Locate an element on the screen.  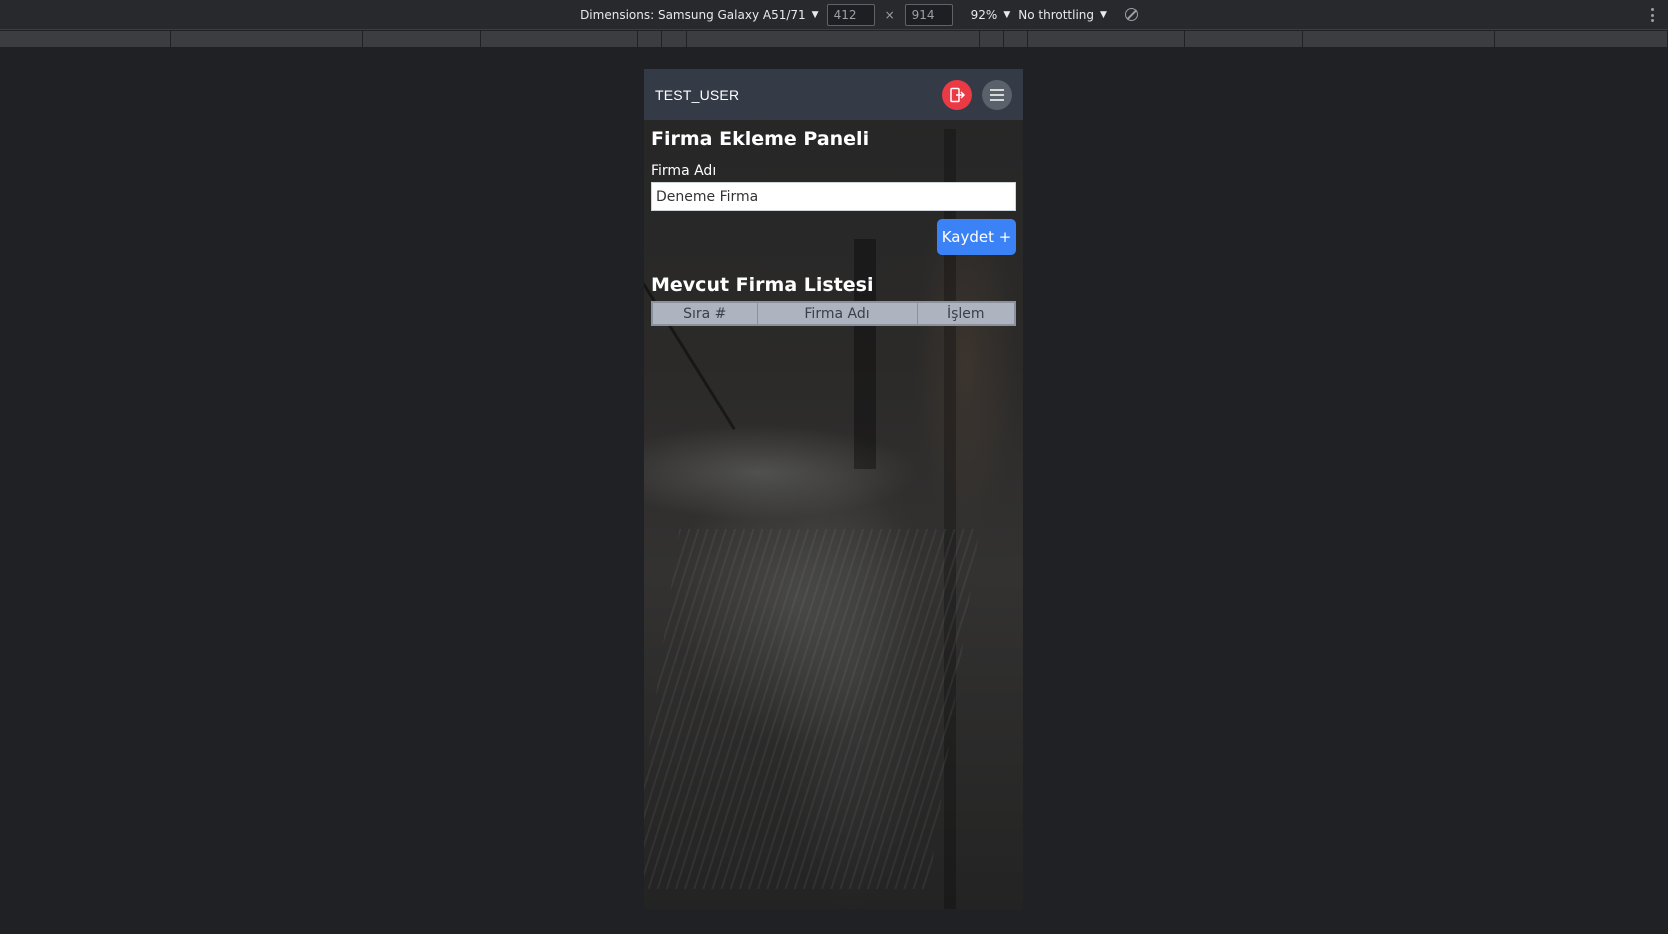
app-header: TEST_USER is located at coordinates (833, 94).